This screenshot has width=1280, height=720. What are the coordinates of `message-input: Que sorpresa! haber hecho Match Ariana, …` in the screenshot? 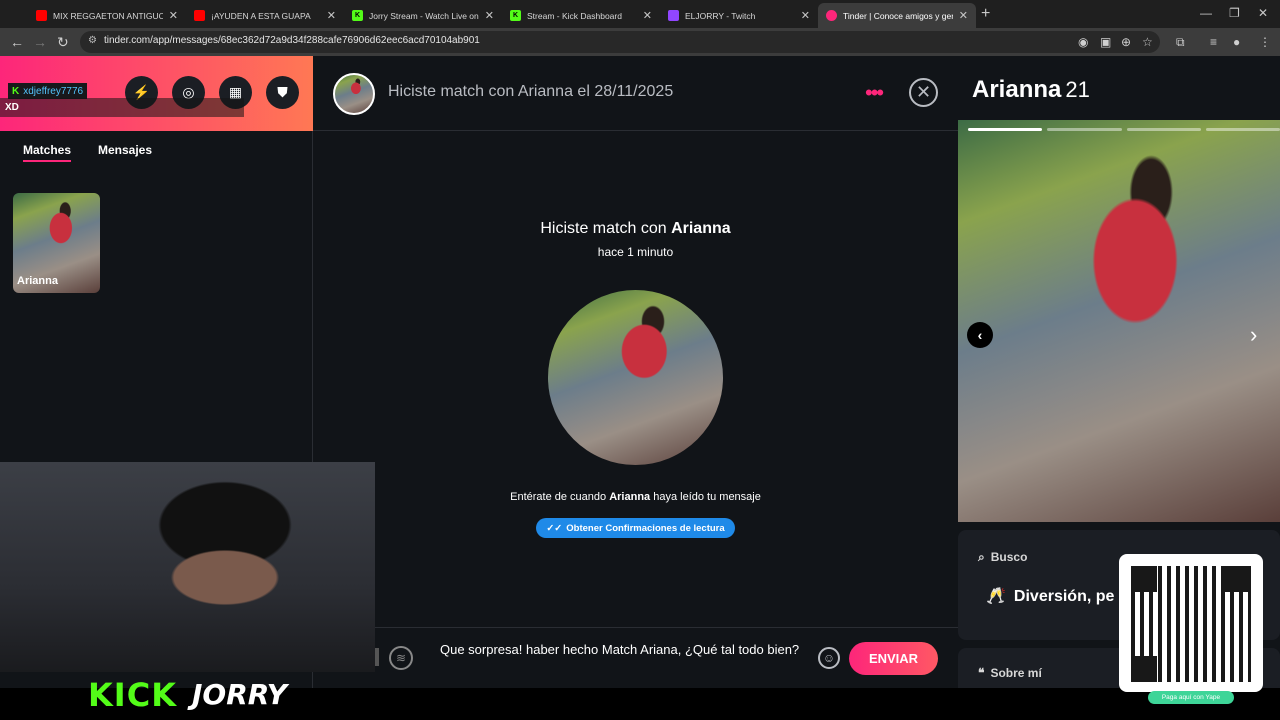 It's located at (622, 650).